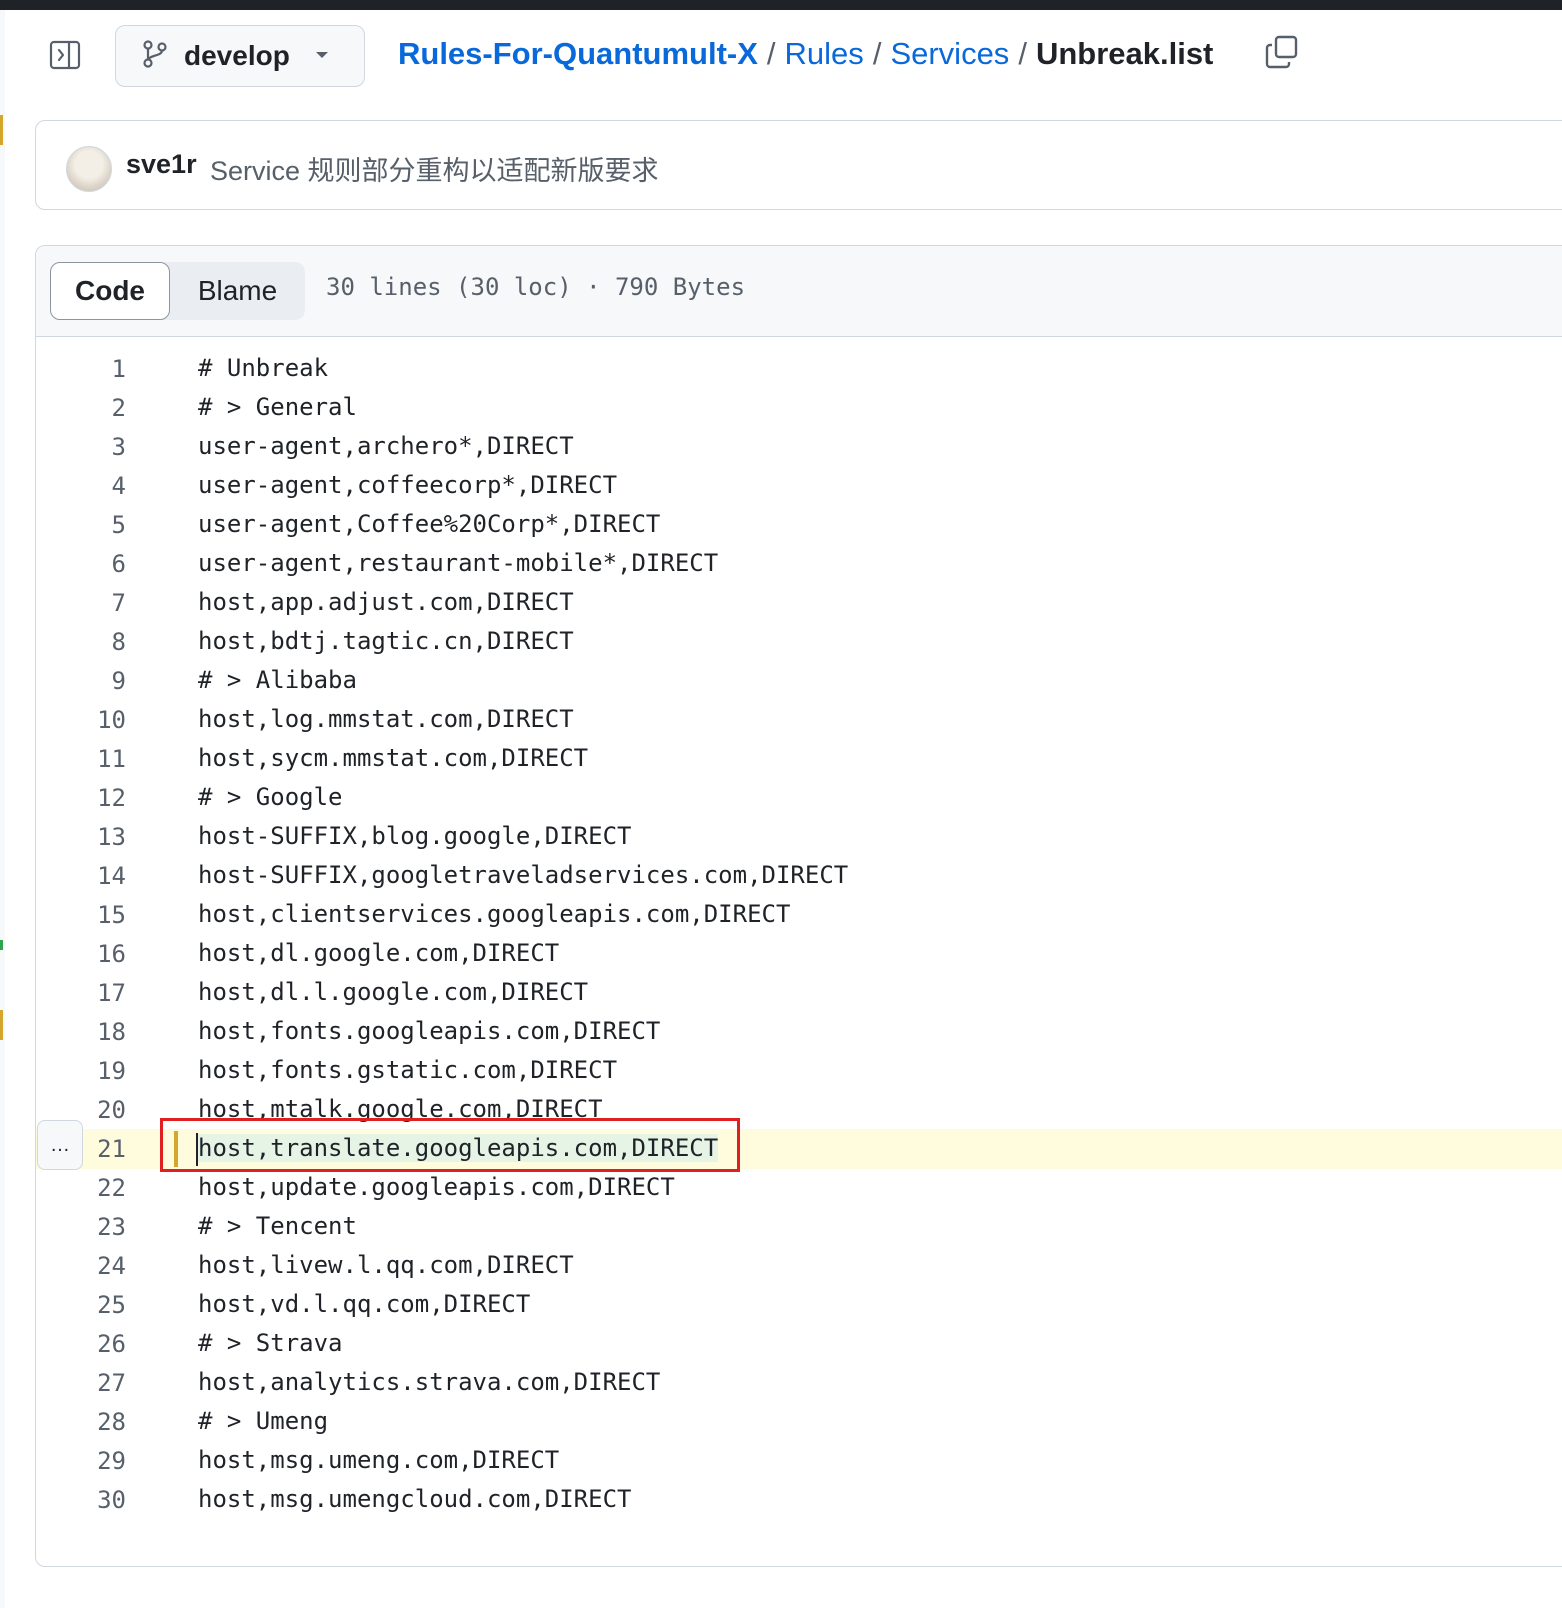  I want to click on branch-selector-button: develop, so click(240, 56).